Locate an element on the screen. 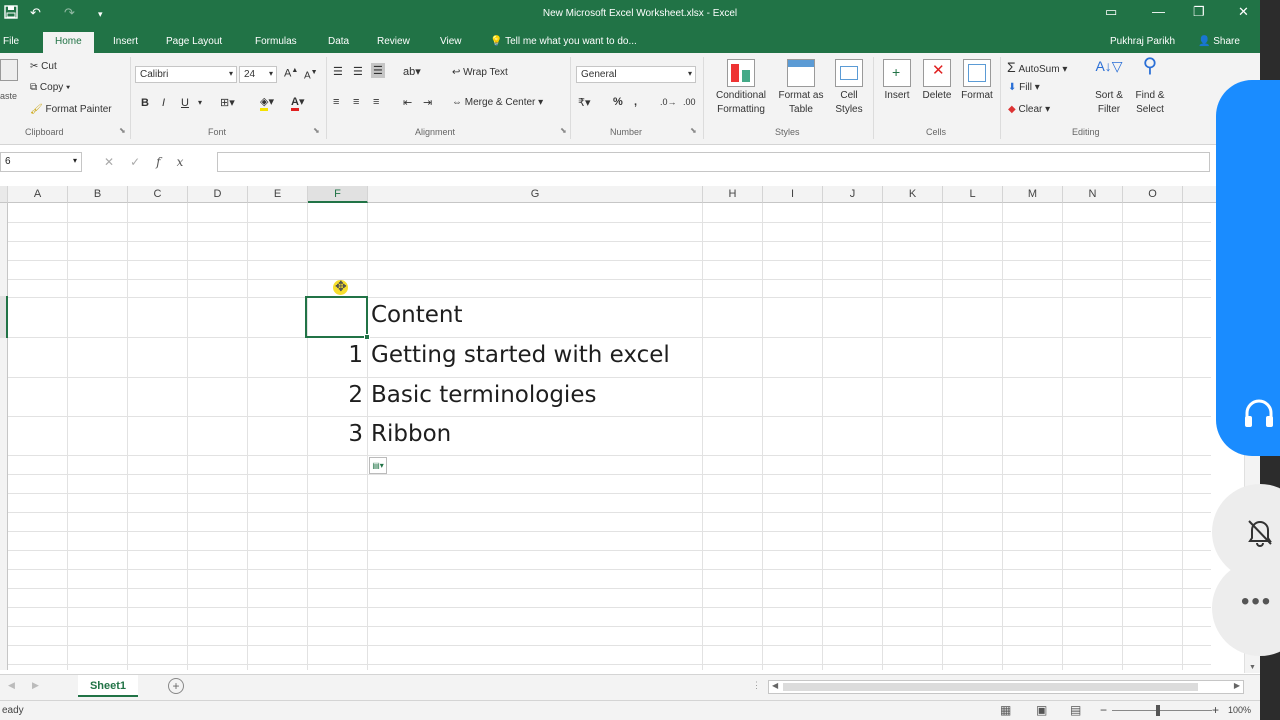 This screenshot has width=1280, height=720. share-button: 👤 Share is located at coordinates (1219, 41).